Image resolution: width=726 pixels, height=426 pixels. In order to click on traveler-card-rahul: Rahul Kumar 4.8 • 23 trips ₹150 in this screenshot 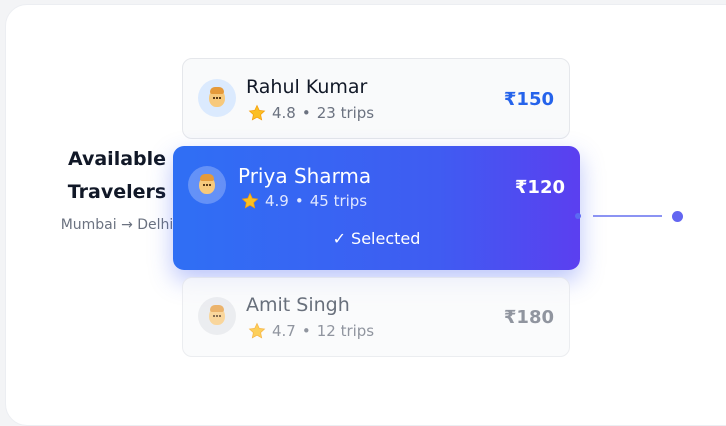, I will do `click(376, 98)`.